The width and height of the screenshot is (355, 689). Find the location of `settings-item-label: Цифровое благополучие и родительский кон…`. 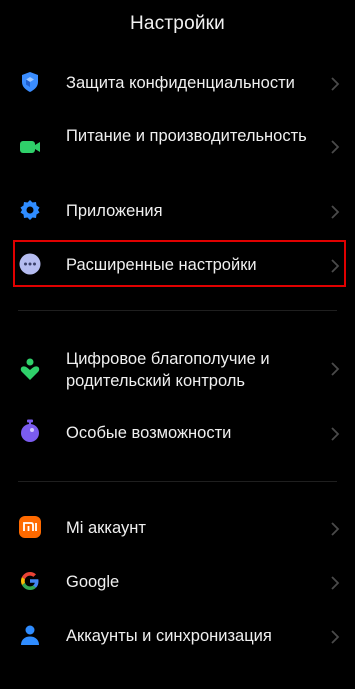

settings-item-label: Цифровое благополучие и родительский кон… is located at coordinates (168, 370).